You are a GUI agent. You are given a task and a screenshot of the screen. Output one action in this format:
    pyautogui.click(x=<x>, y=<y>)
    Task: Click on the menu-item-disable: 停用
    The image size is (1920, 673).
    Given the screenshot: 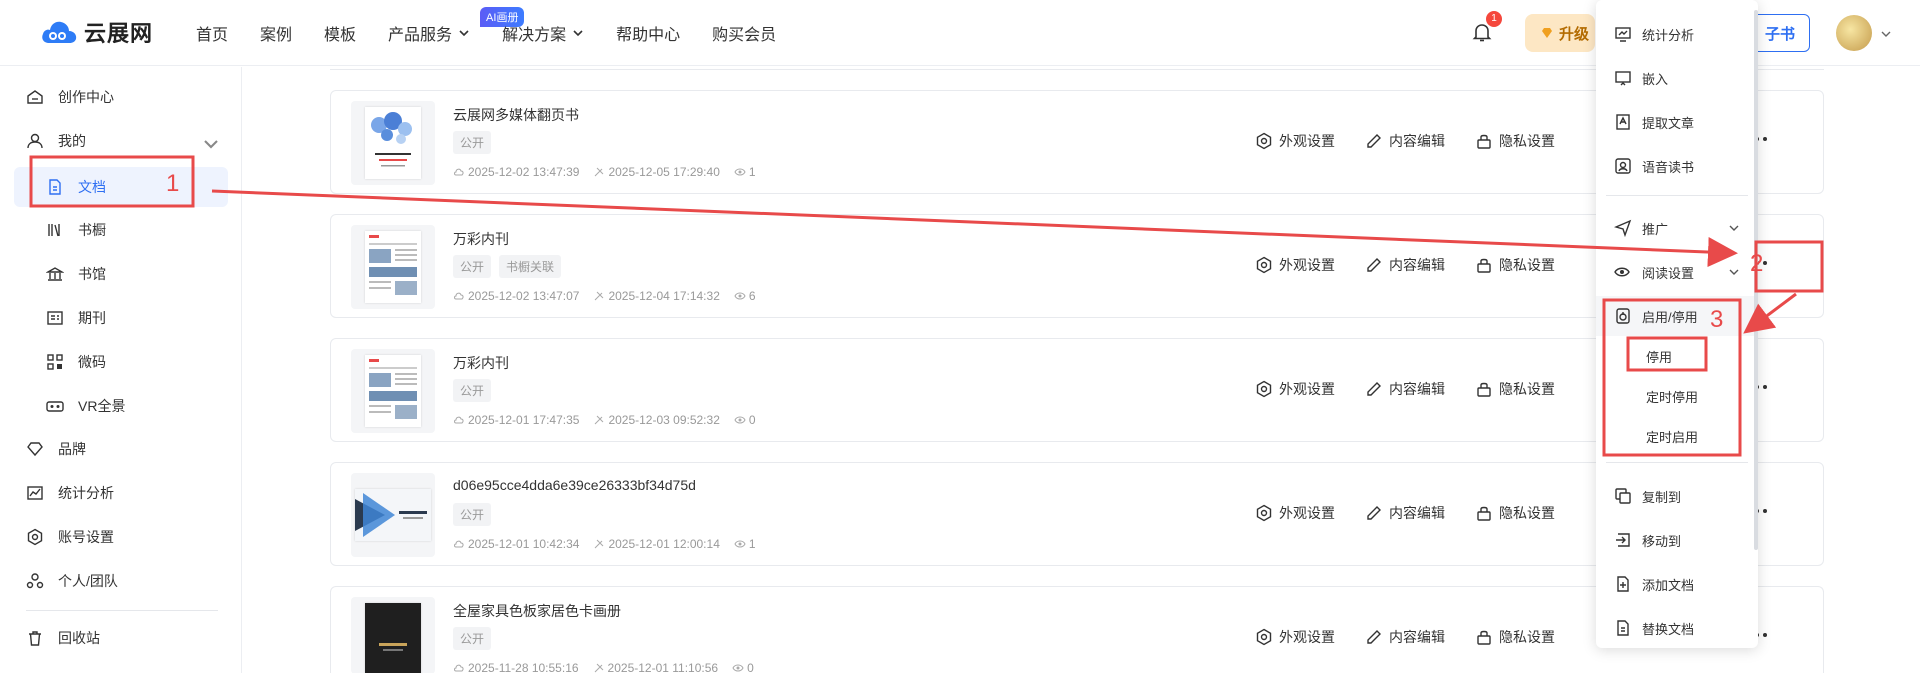 What is the action you would take?
    pyautogui.click(x=1677, y=356)
    